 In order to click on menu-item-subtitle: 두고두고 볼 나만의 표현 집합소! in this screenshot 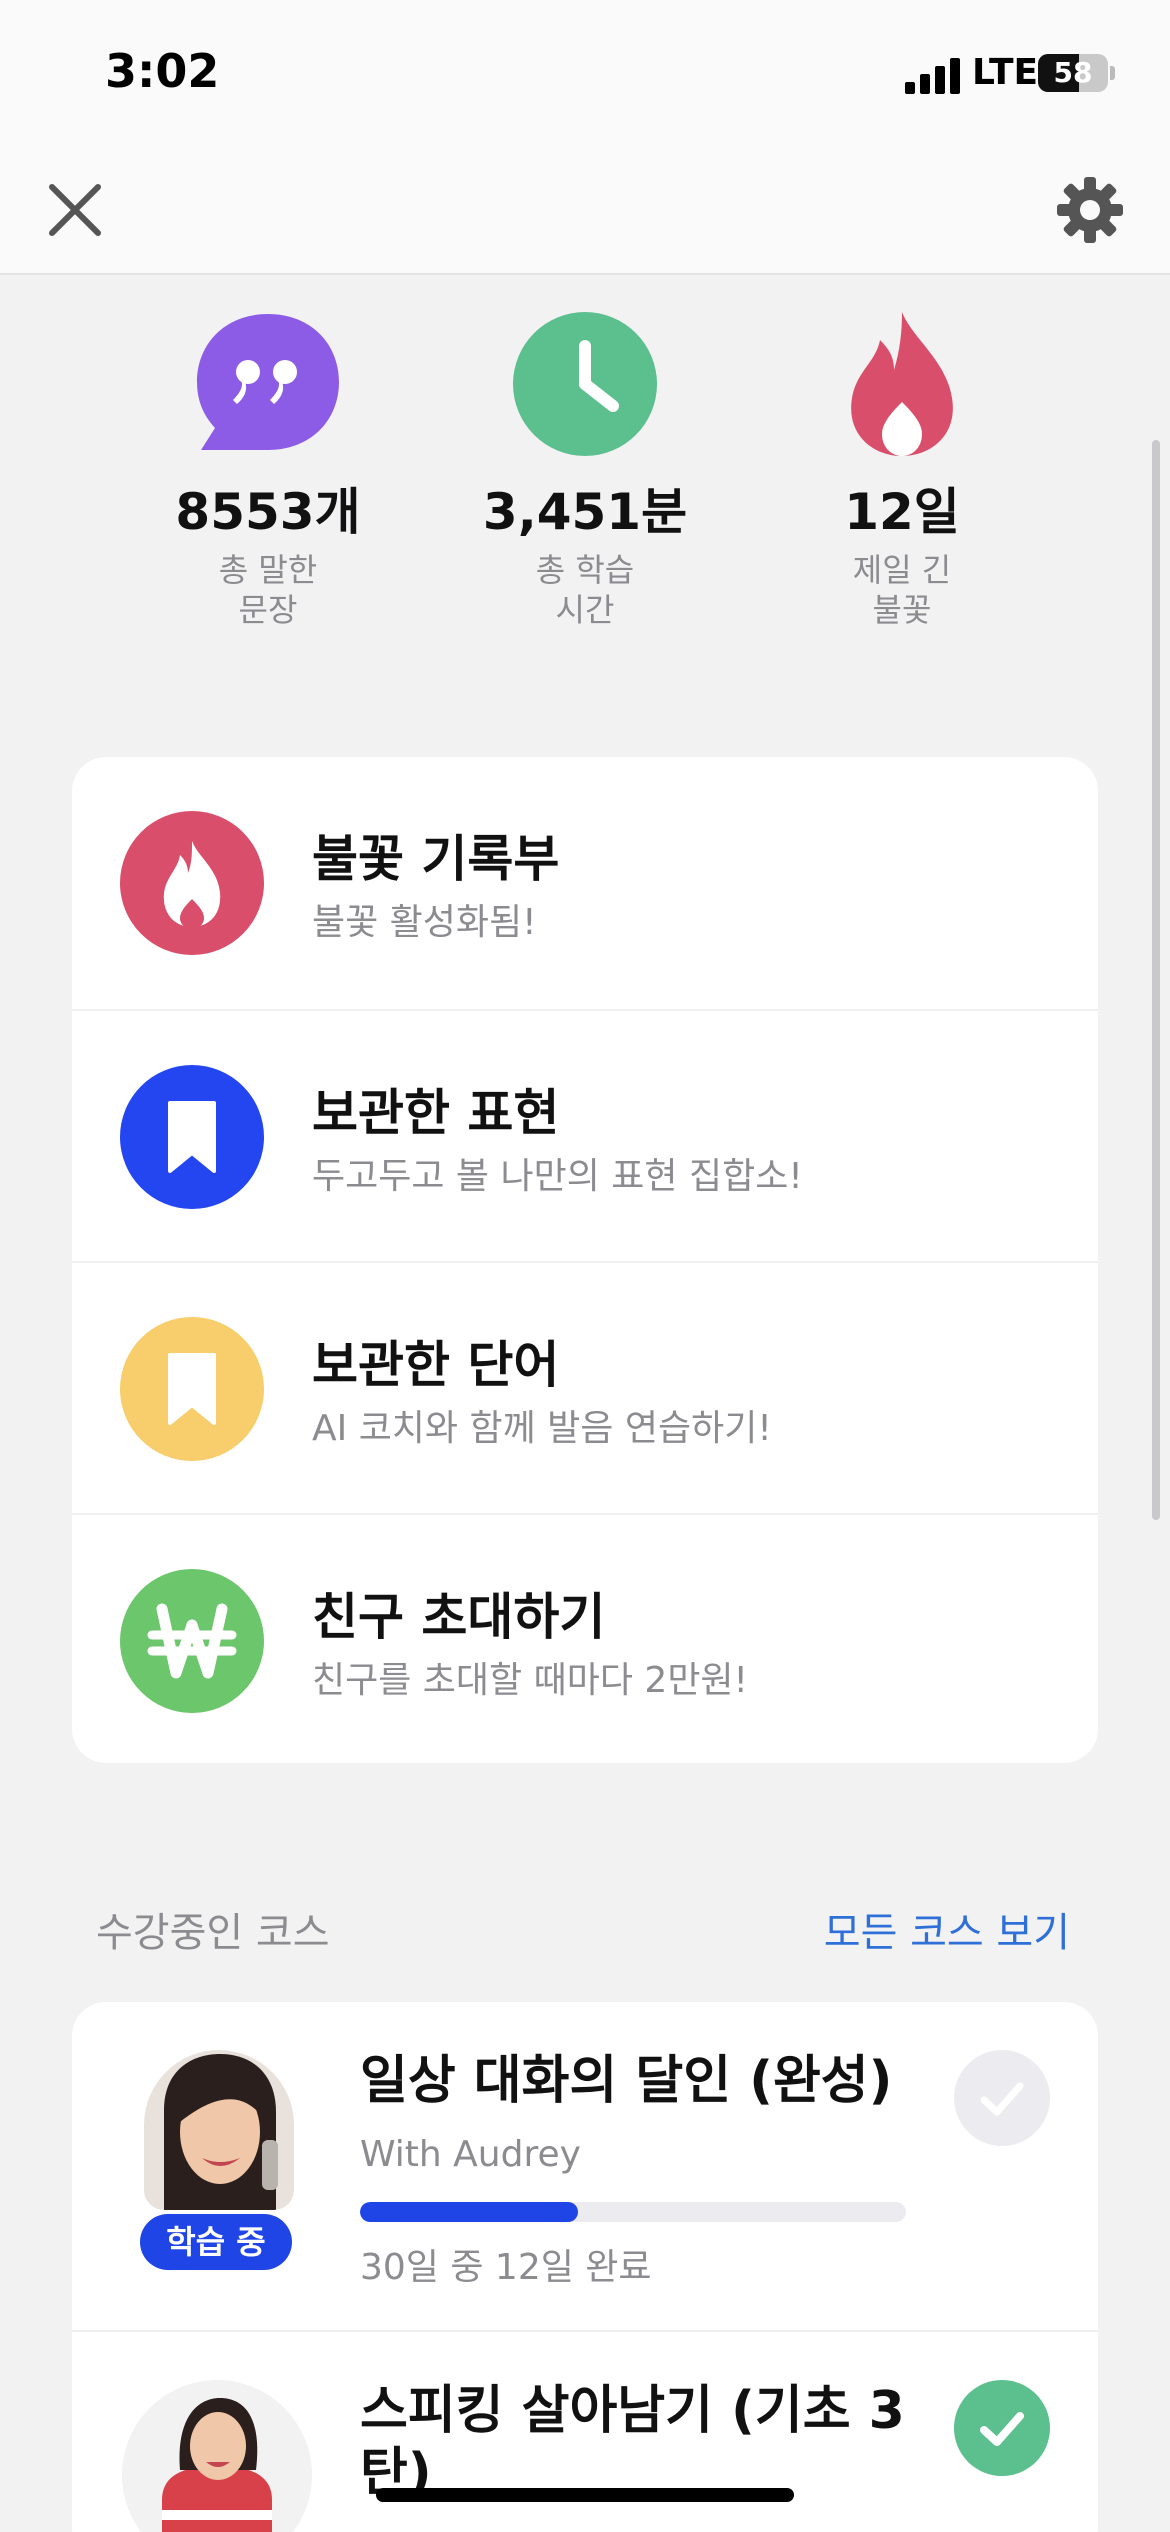, I will do `click(557, 1176)`.